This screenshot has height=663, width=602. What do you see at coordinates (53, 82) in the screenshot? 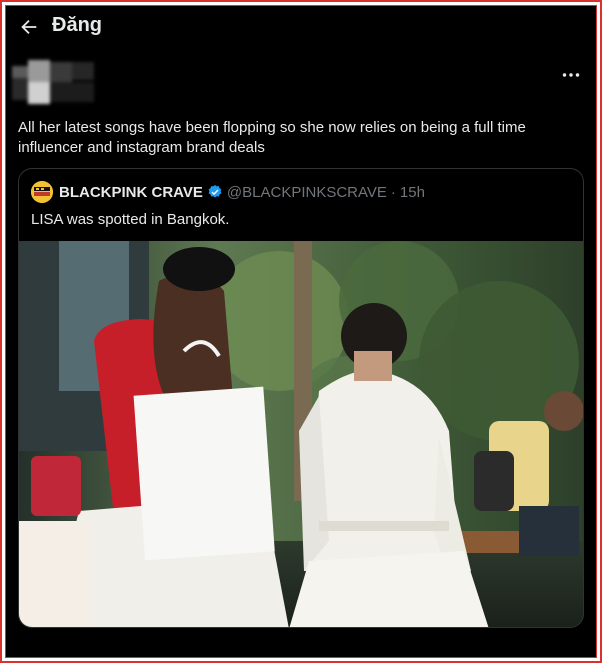
I see `blurred-author-info` at bounding box center [53, 82].